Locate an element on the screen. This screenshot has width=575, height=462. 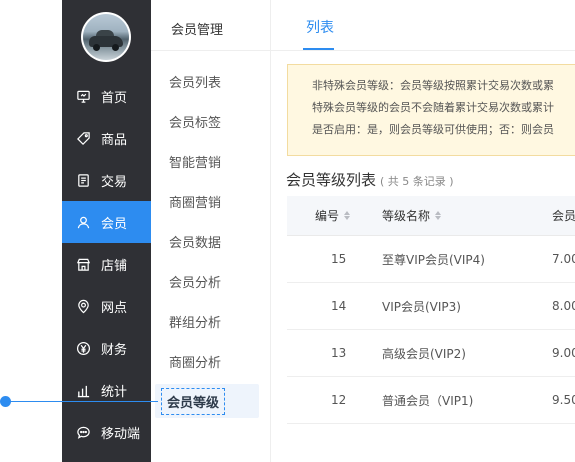
sidebar-item-label: 会员 is located at coordinates (114, 224).